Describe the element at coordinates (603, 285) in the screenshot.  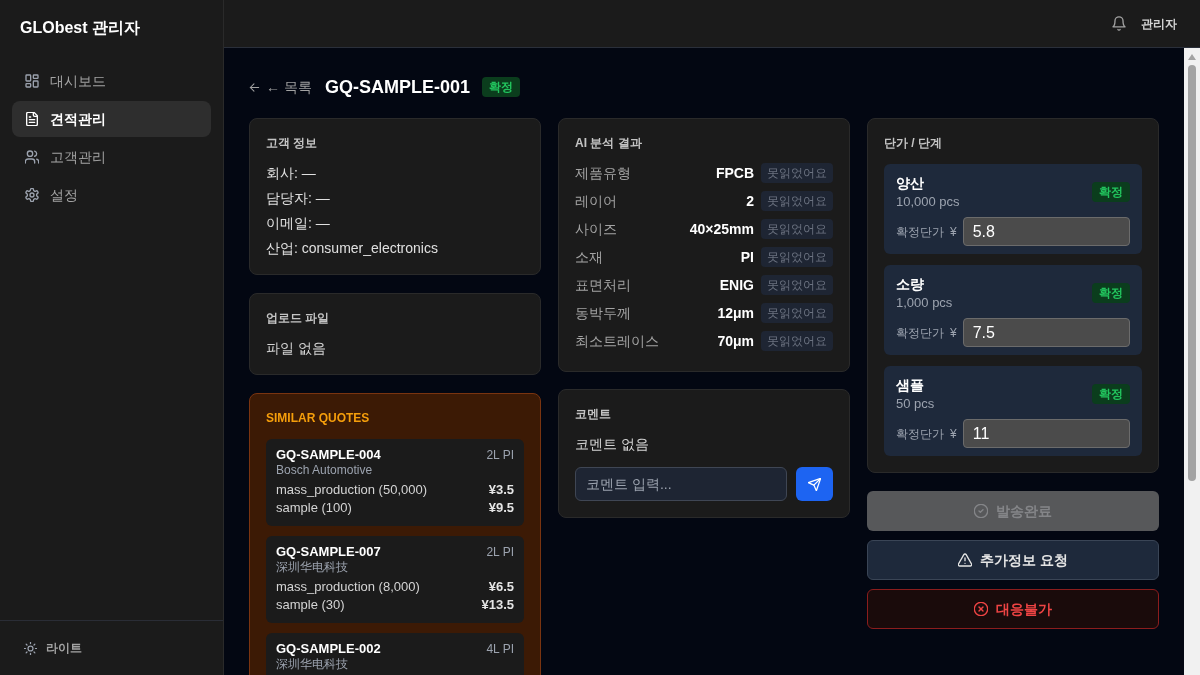
I see `spec-label: 표면처리` at that location.